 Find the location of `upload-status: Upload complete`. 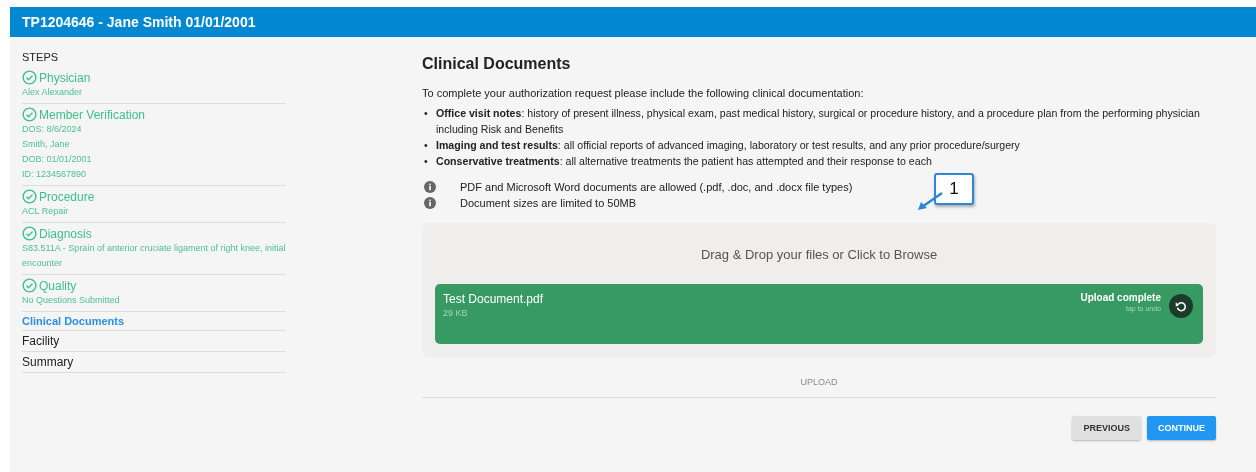

upload-status: Upload complete is located at coordinates (1120, 297).